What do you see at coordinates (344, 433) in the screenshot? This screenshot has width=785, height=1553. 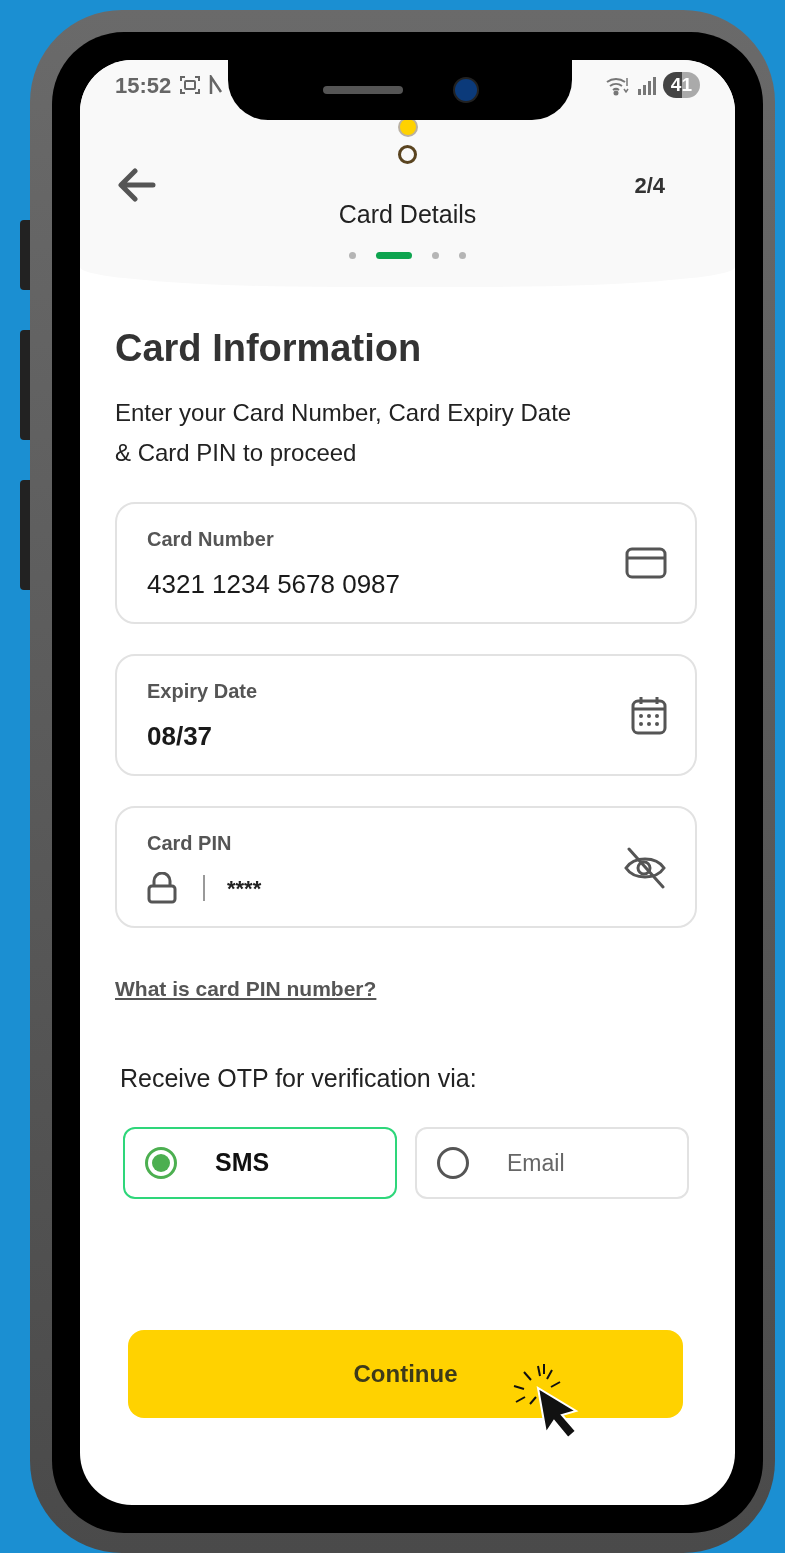 I see `instructions-text: Enter your Card Number, Card Expiry Date & Card PIN to proceed` at bounding box center [344, 433].